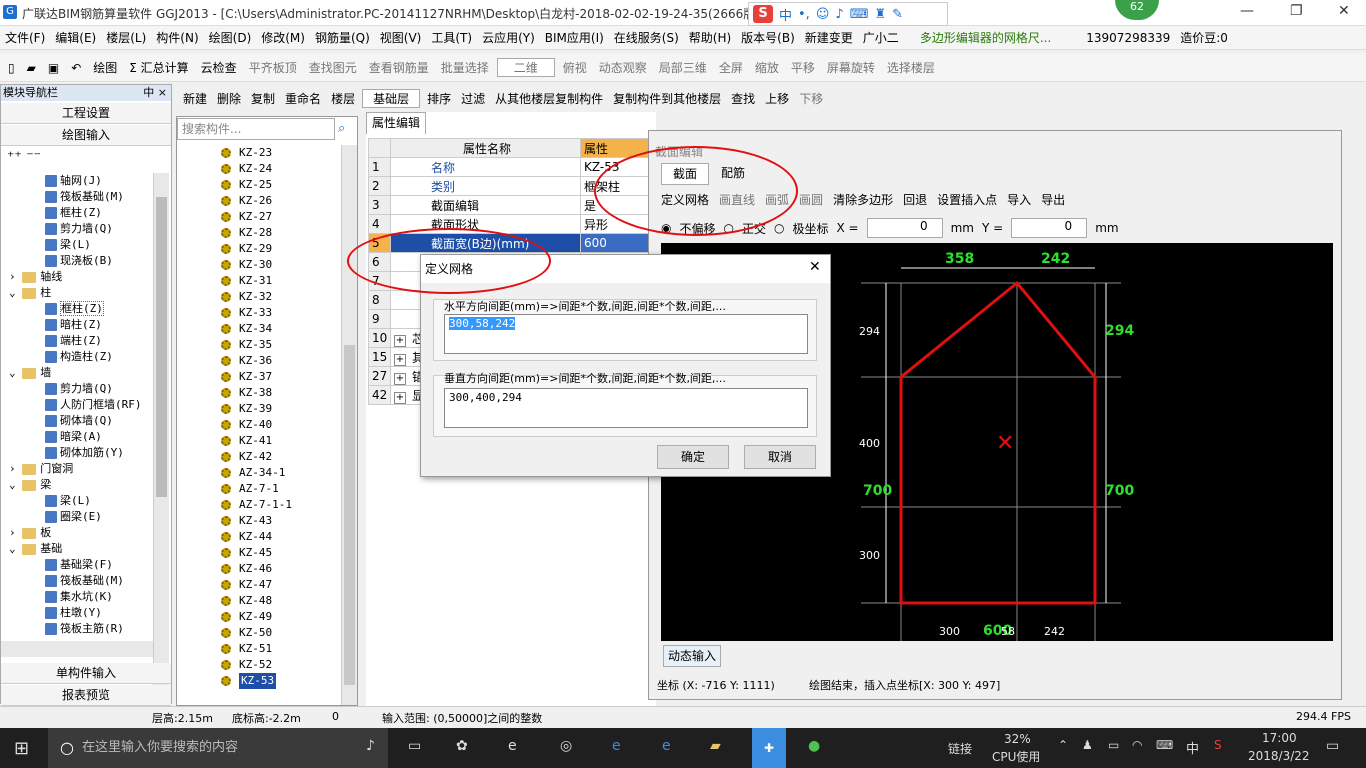 This screenshot has width=1366, height=768. What do you see at coordinates (780, 457) in the screenshot?
I see `cancel-button: 取消` at bounding box center [780, 457].